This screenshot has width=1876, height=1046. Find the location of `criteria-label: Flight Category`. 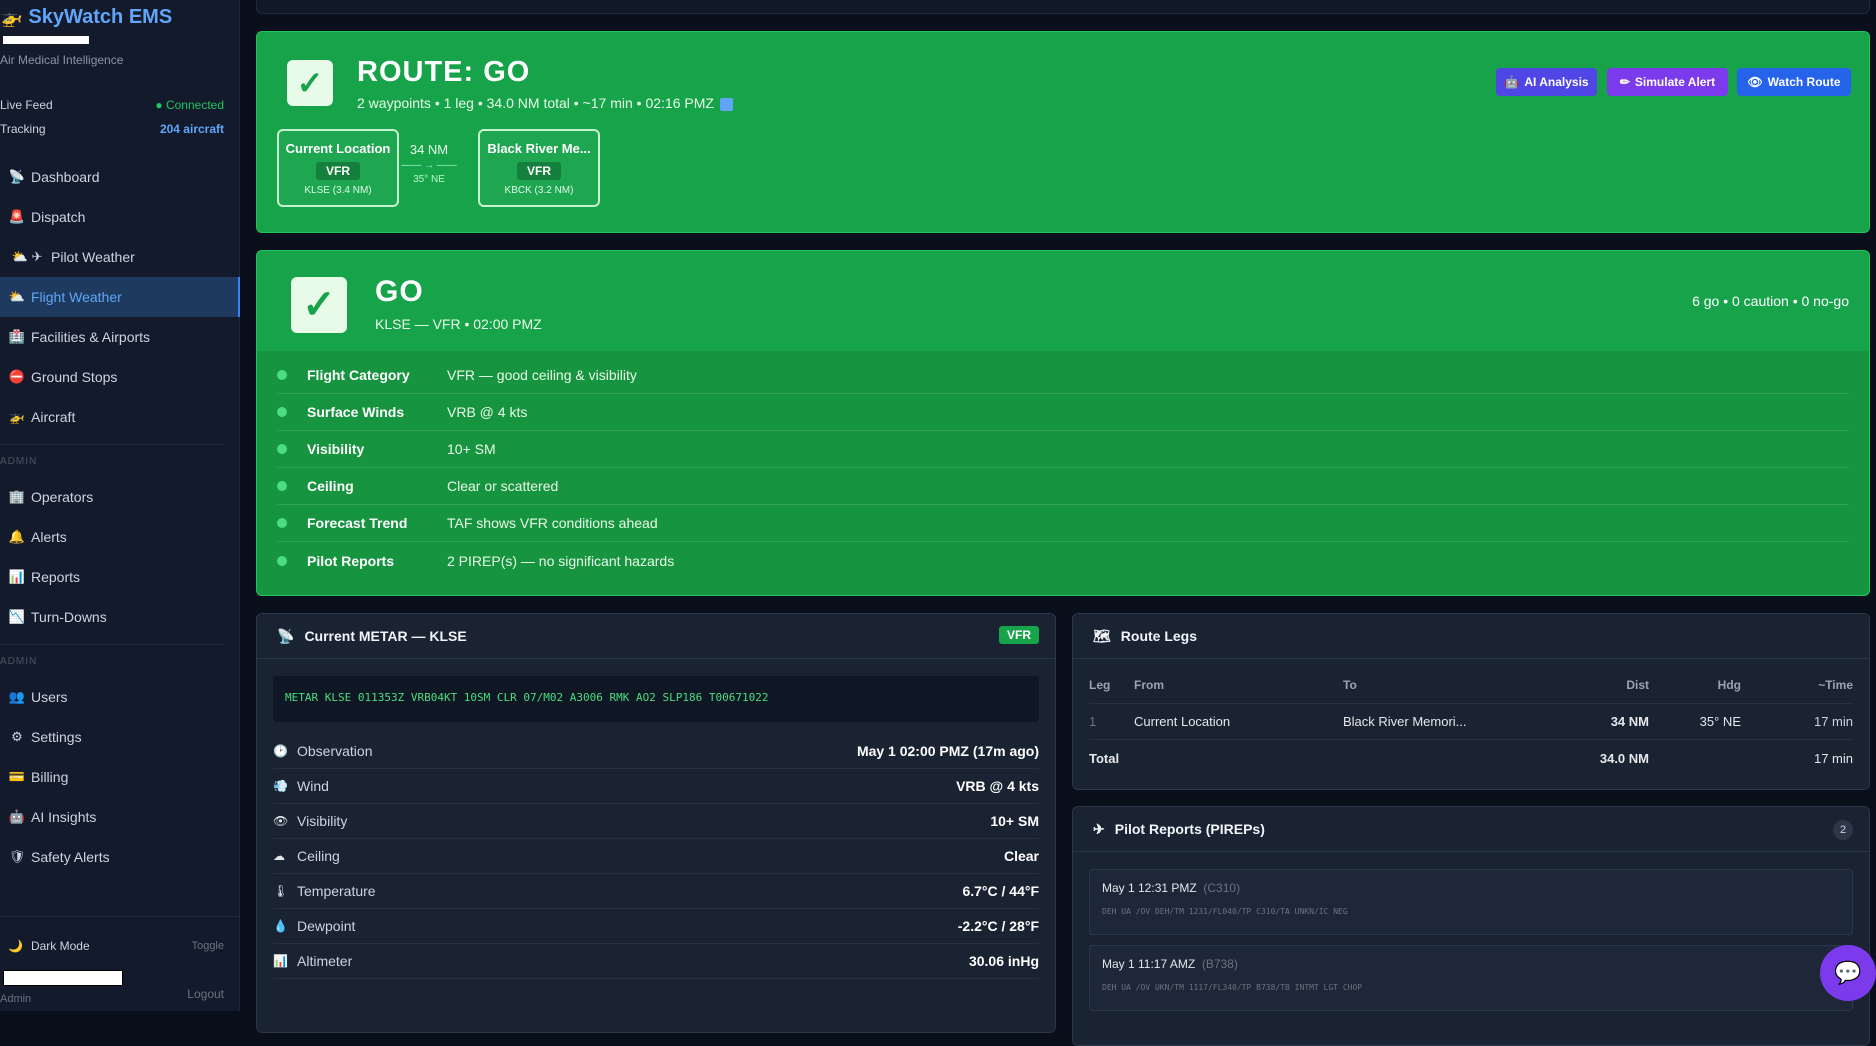

criteria-label: Flight Category is located at coordinates (358, 375).